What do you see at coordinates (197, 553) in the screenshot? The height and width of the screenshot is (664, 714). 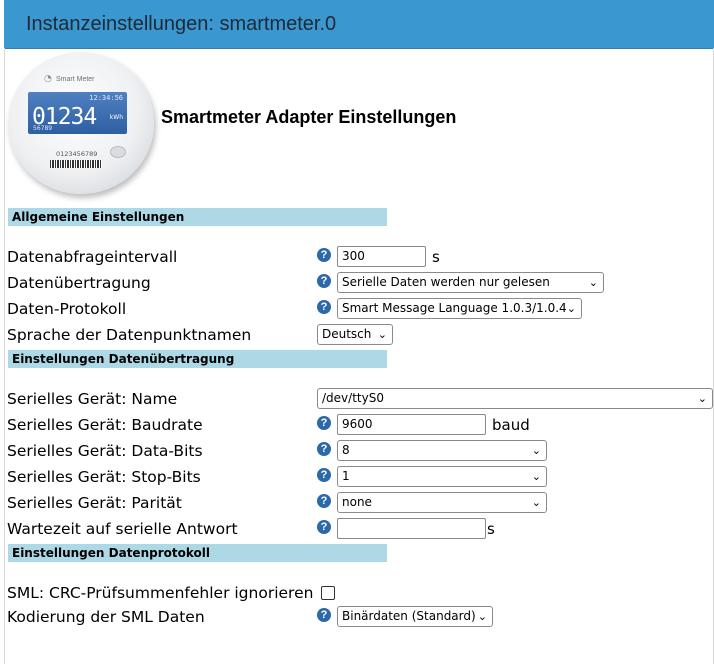 I see `section-protocol-settings: Einstellungen Datenprotokoll` at bounding box center [197, 553].